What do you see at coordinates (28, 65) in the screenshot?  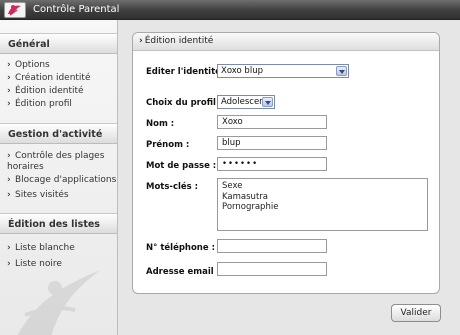 I see `sidebar-item-options: › Options` at bounding box center [28, 65].